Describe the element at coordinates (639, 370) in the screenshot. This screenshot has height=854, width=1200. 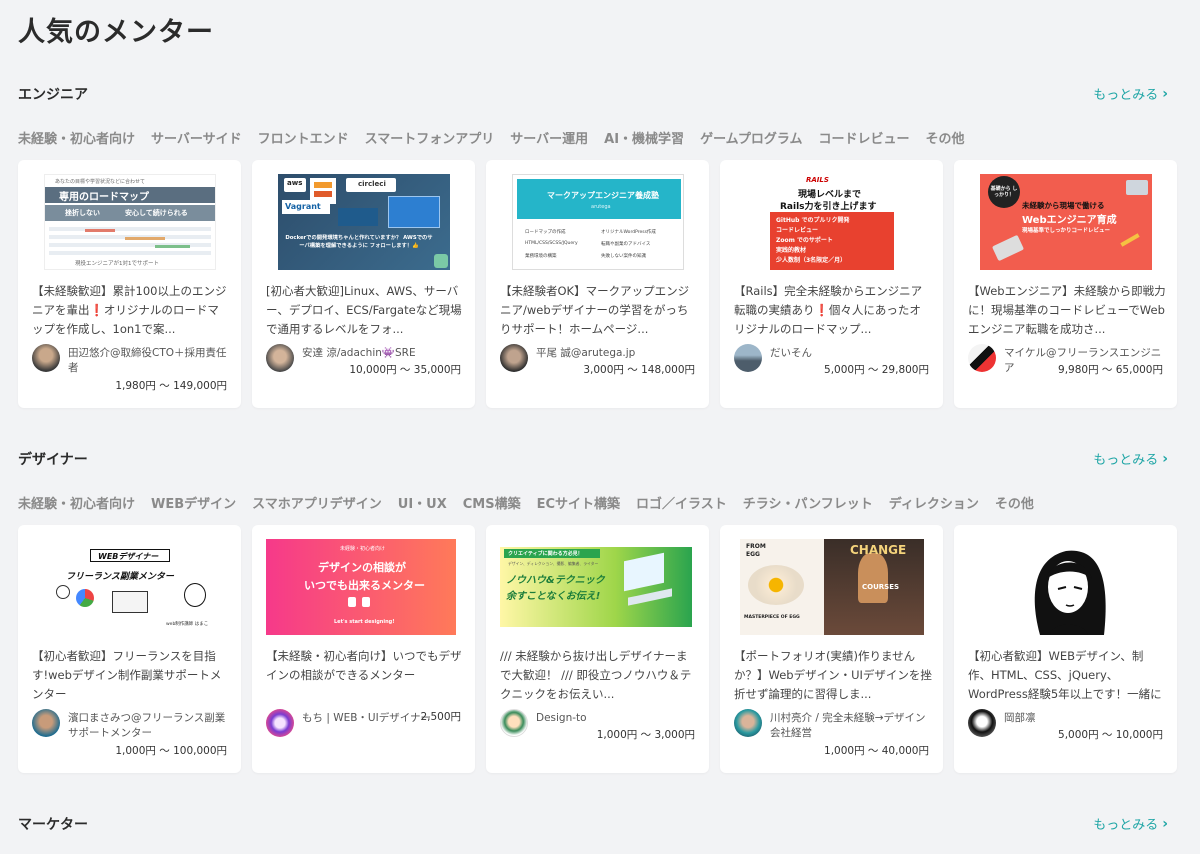
I see `price: 3,000円 〜 148,000円` at that location.